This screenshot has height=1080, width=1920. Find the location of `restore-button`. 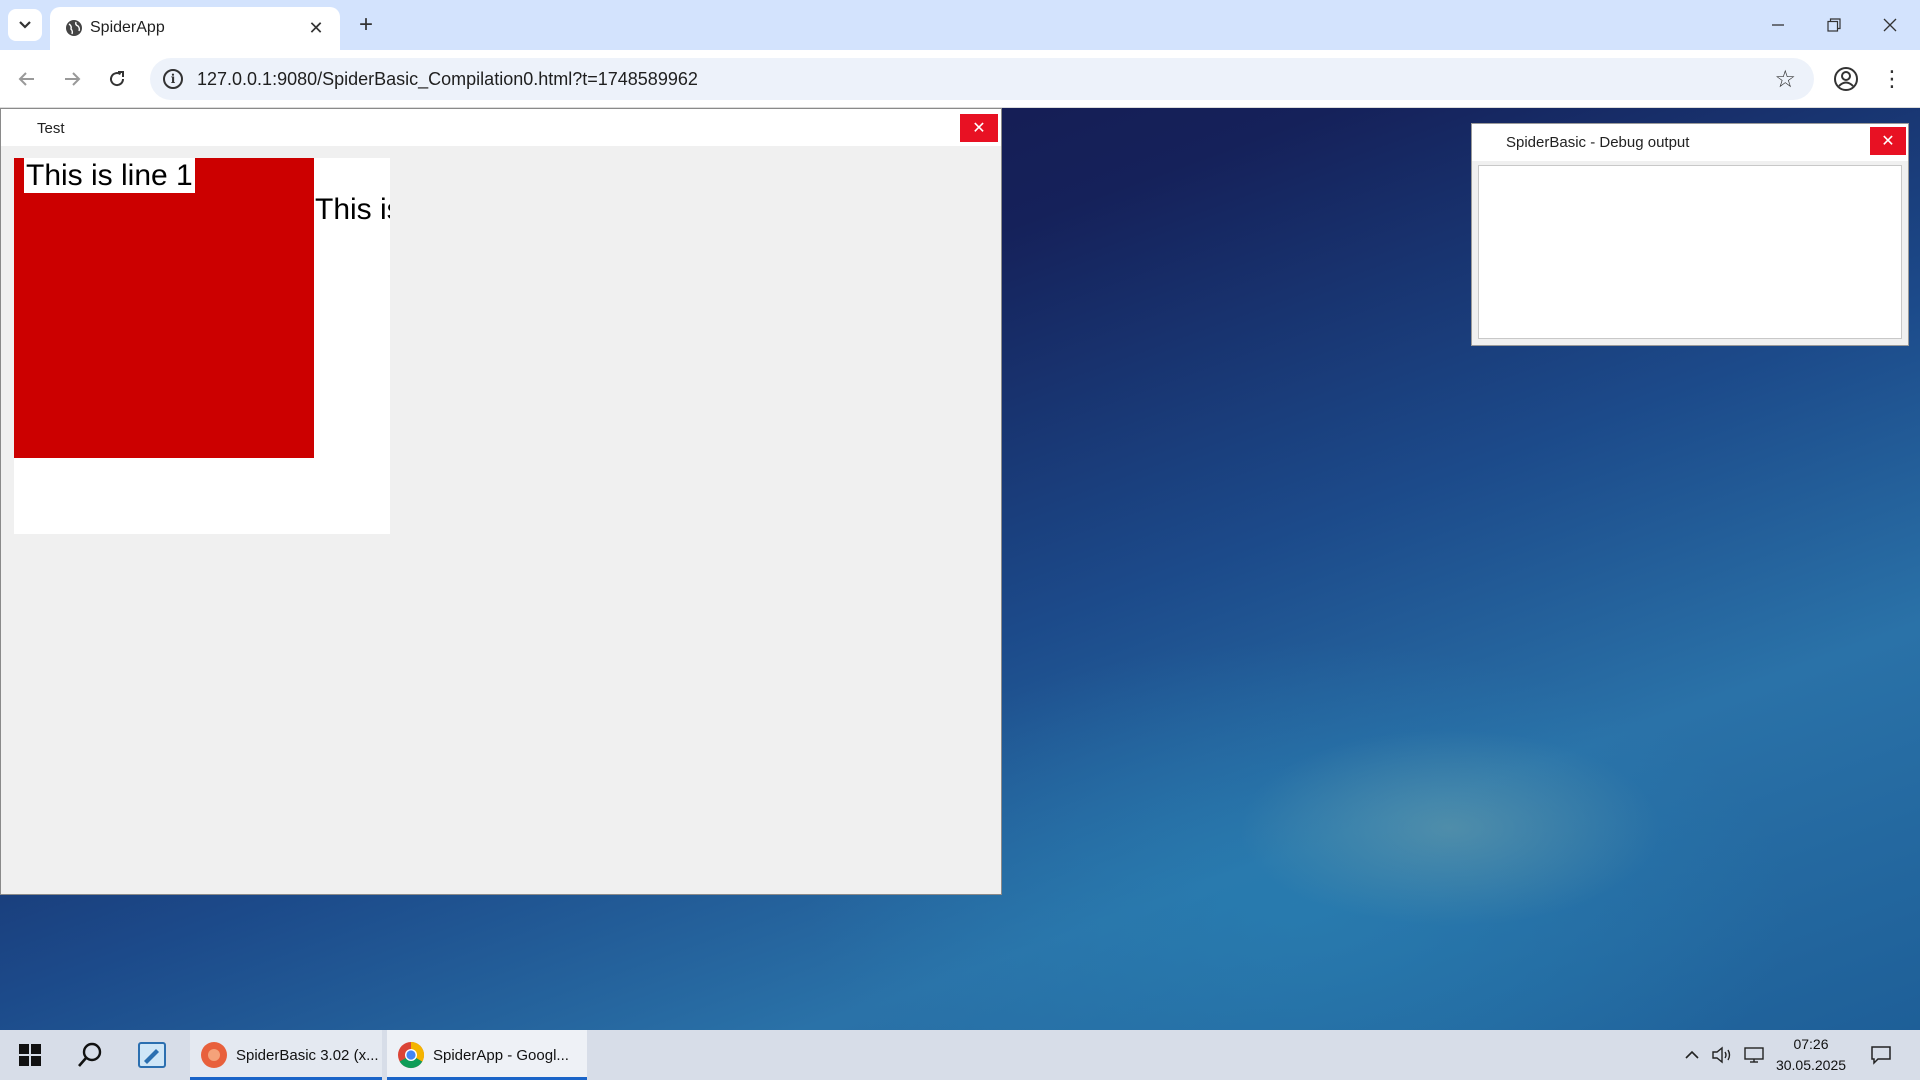

restore-button is located at coordinates (1834, 25).